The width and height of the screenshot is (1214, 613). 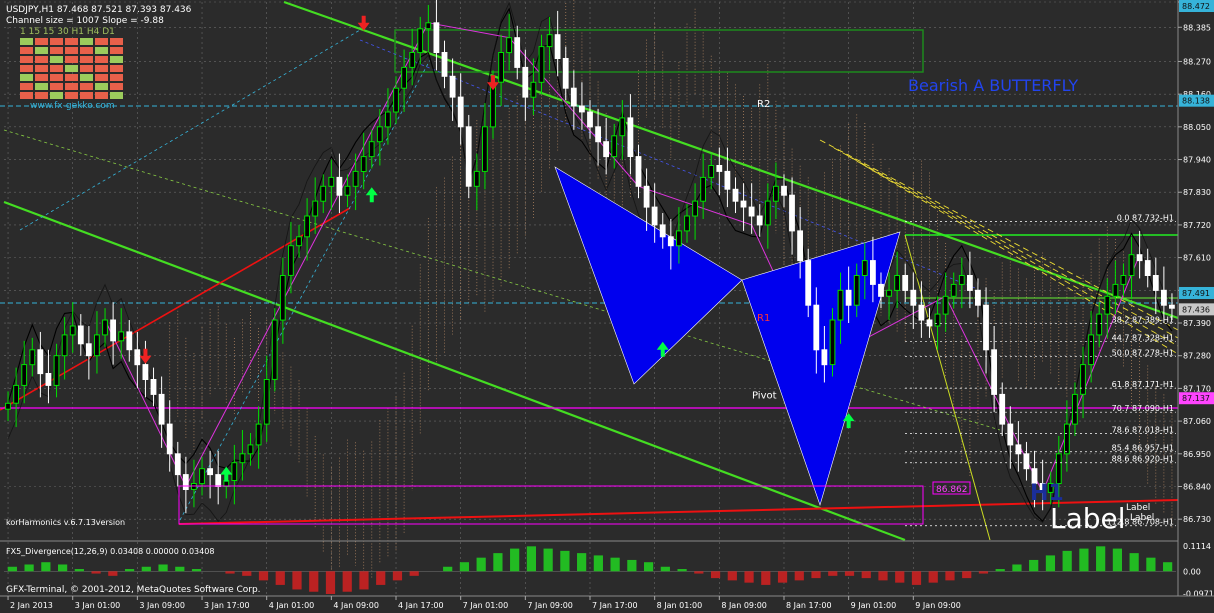 What do you see at coordinates (1197, 127) in the screenshot?
I see `y-tick-label-4: 88.050` at bounding box center [1197, 127].